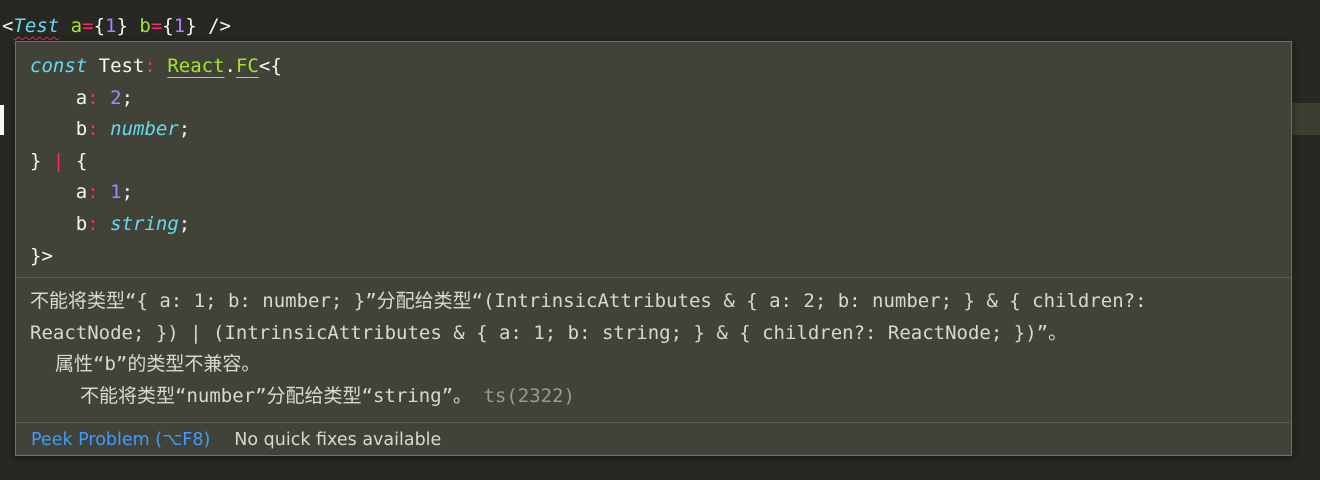 This screenshot has width=1320, height=480. What do you see at coordinates (156, 99) in the screenshot?
I see `signature-line: a: 2;` at bounding box center [156, 99].